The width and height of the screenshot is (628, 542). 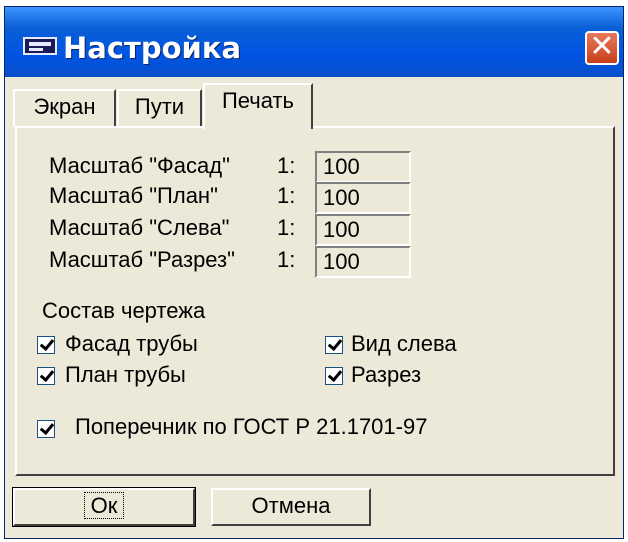 I want to click on scale-label-facade: Масштаб "Фасад", so click(x=139, y=165).